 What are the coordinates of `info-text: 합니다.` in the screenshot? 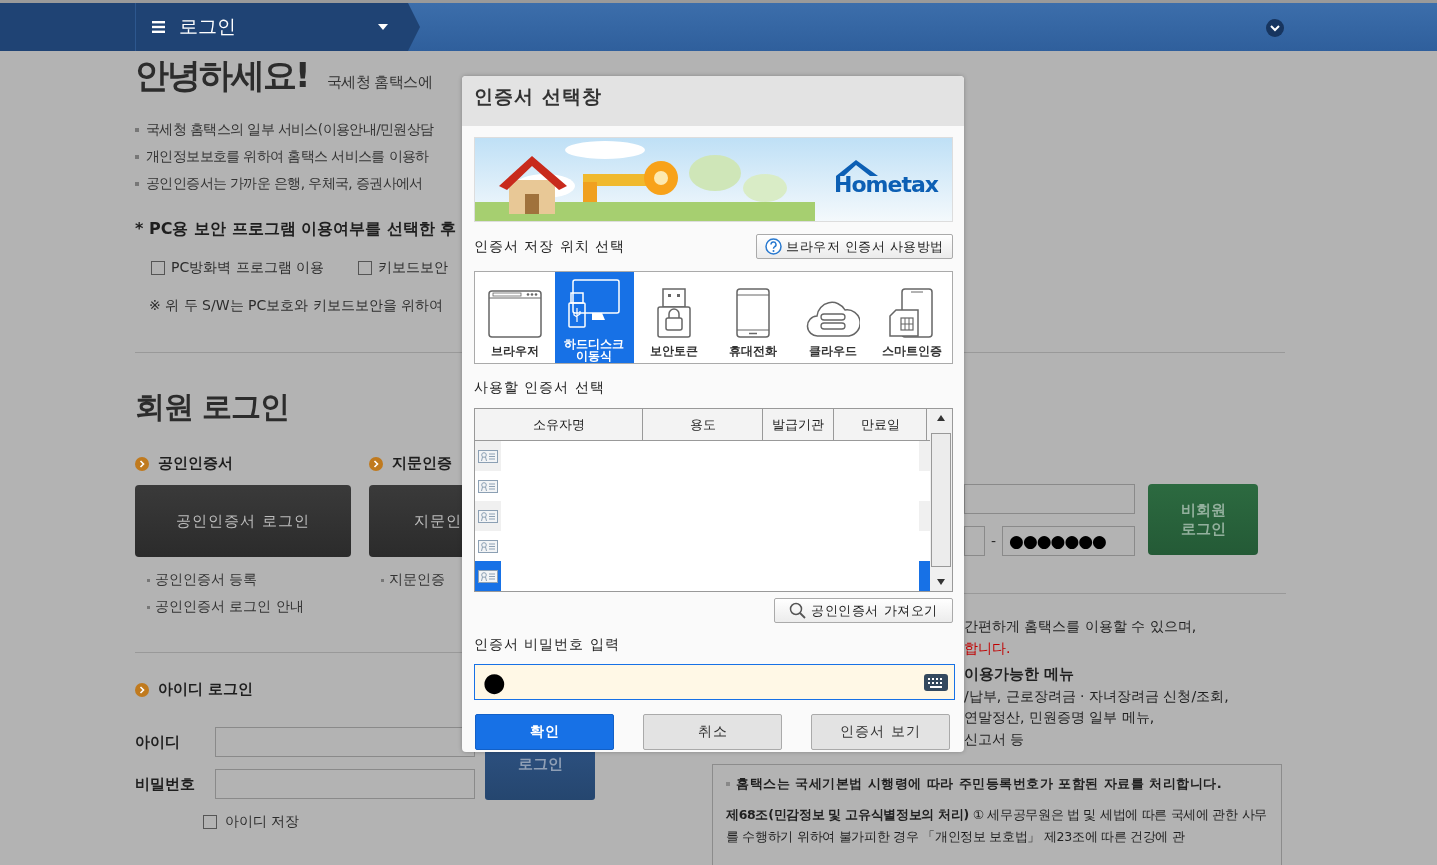 It's located at (988, 648).